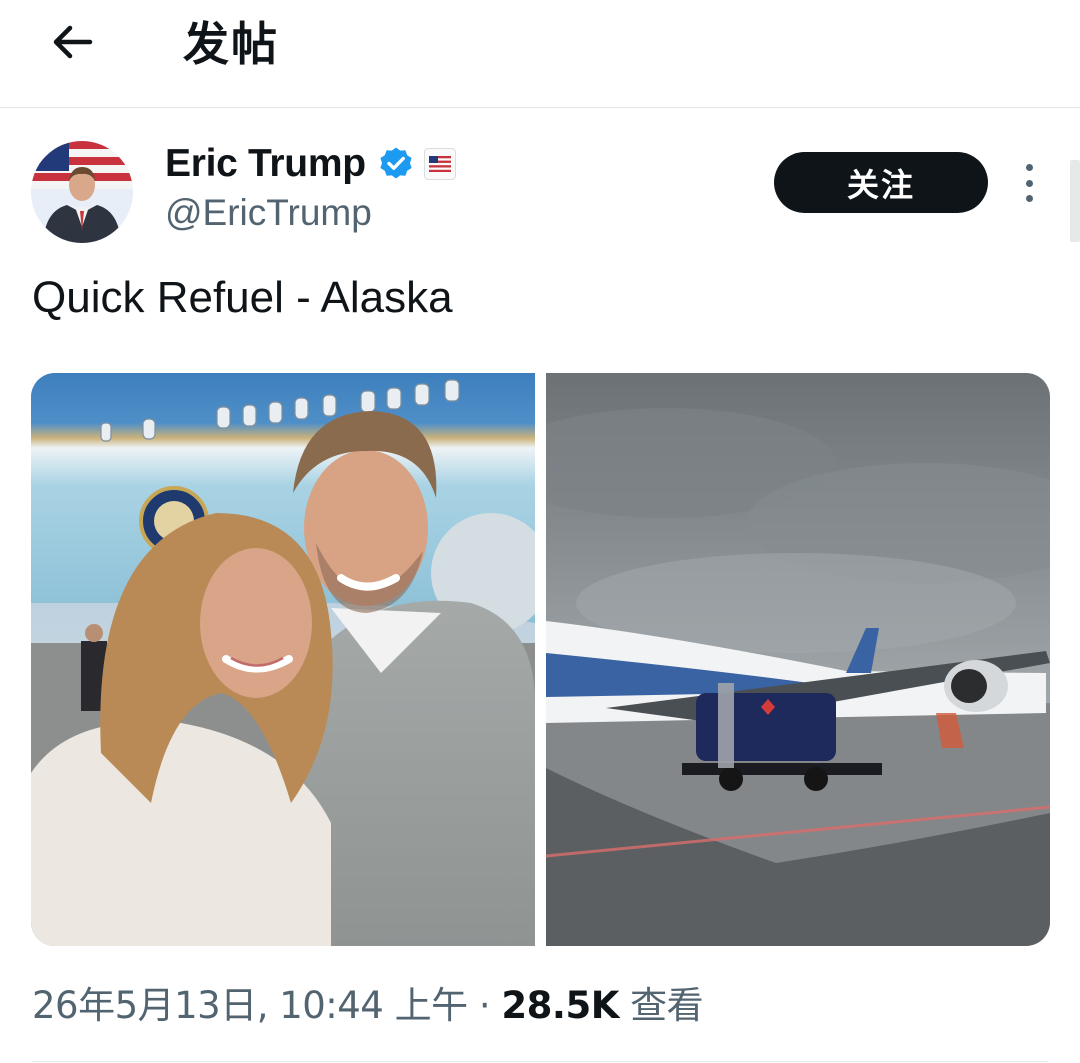  What do you see at coordinates (1029, 183) in the screenshot?
I see `more-vertical-icon` at bounding box center [1029, 183].